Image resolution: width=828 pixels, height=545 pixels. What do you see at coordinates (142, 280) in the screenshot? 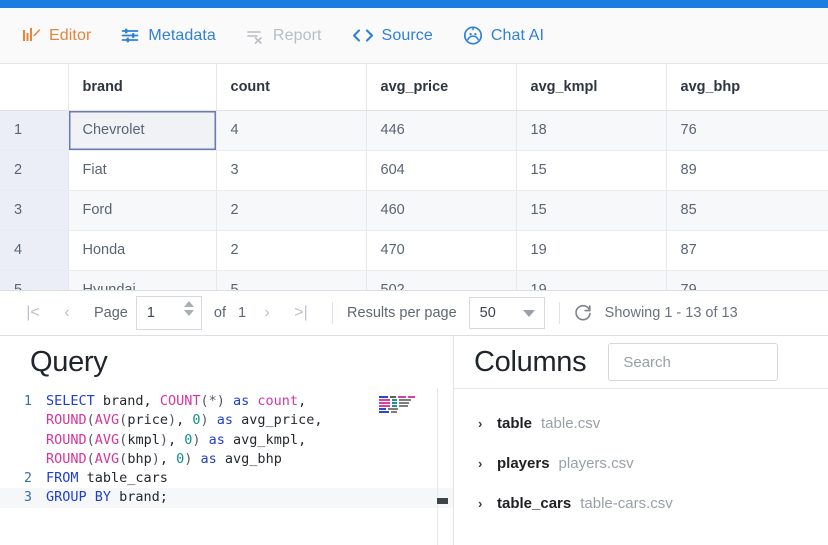
I see `cell-brand: Hyundai` at bounding box center [142, 280].